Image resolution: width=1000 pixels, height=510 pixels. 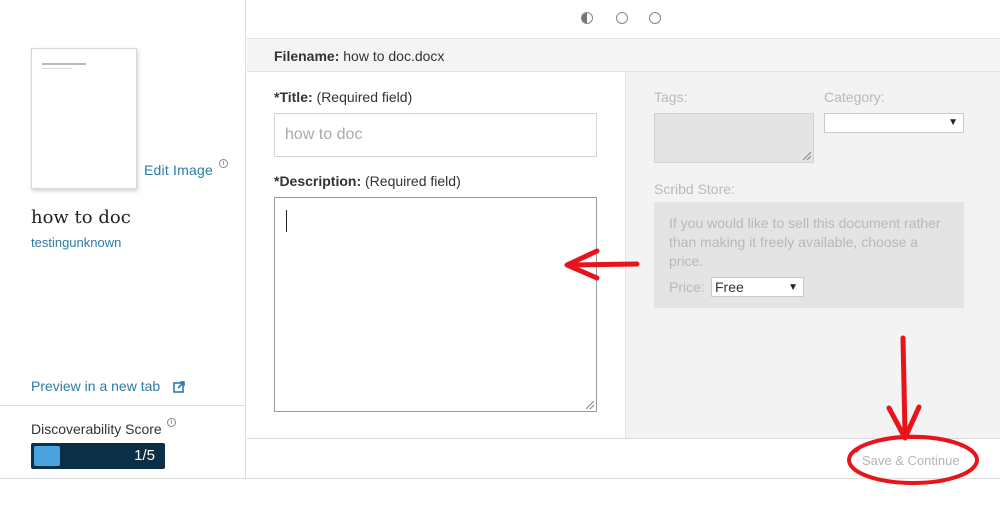 What do you see at coordinates (435, 304) in the screenshot?
I see `description-textarea` at bounding box center [435, 304].